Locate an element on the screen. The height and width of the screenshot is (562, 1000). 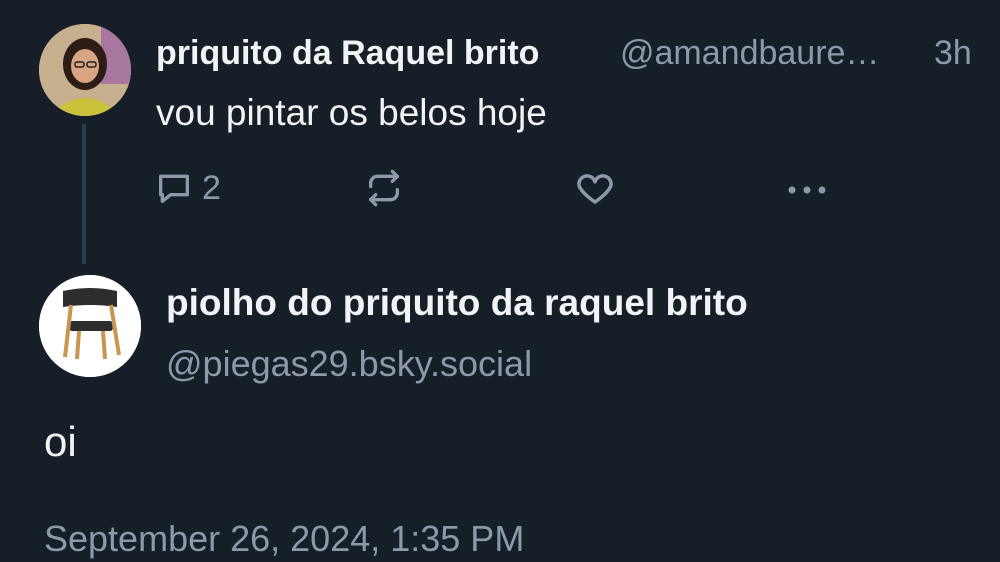
reply-author-name: piolho do priquito da raquel brito is located at coordinates (457, 303).